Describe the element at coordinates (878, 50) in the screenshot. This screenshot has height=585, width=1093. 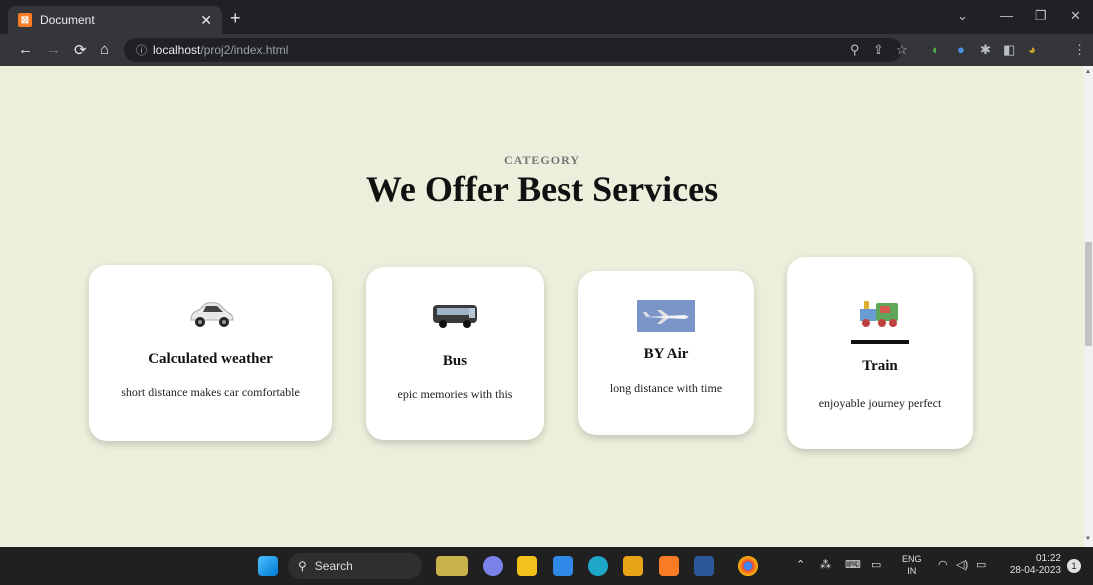
I see `share-icon: ⇪` at that location.